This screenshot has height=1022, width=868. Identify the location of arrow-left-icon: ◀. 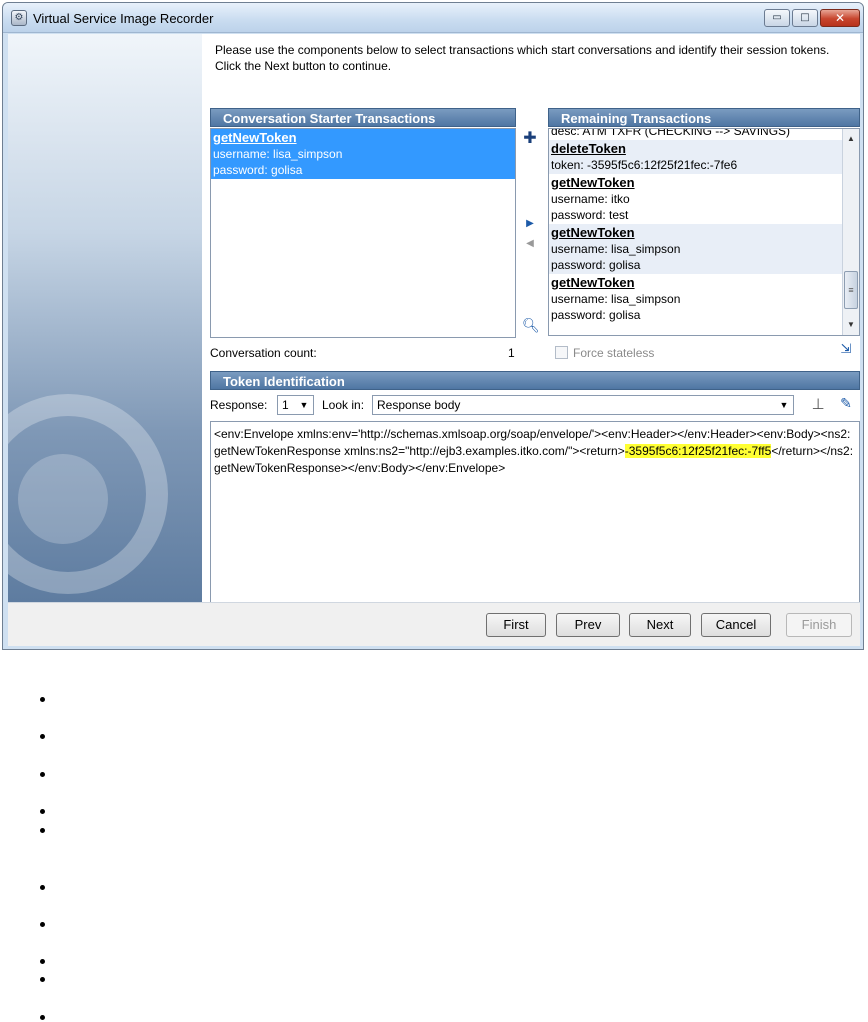
(530, 244).